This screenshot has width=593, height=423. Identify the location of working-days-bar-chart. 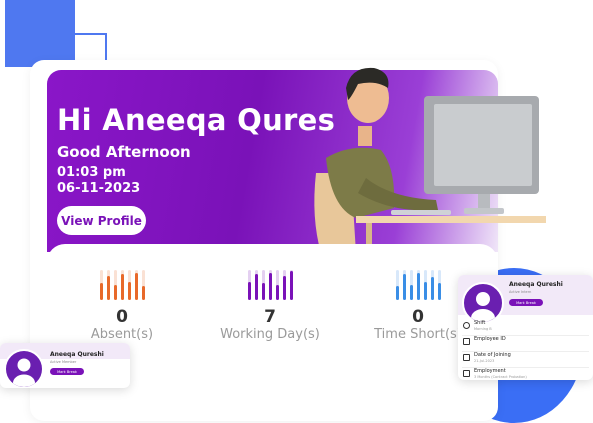
(270, 285).